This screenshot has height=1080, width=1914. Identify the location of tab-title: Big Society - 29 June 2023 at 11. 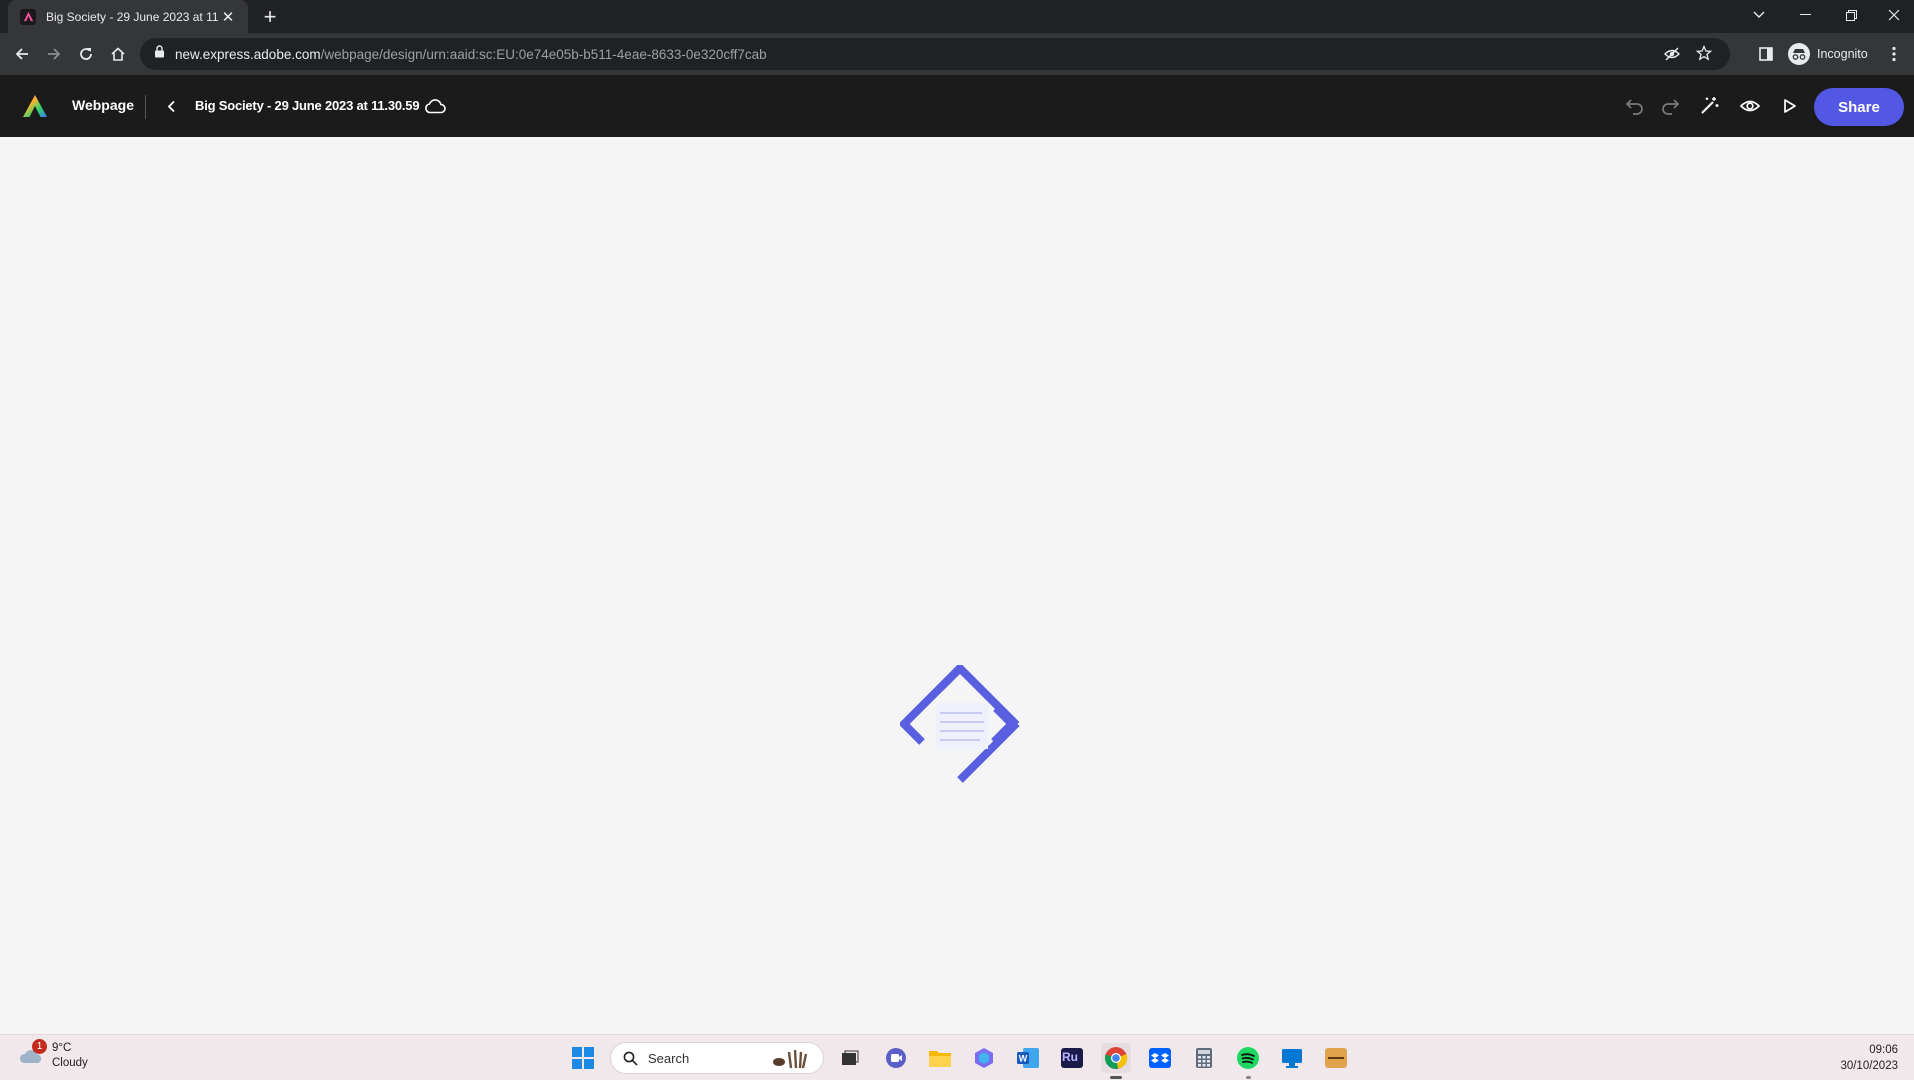
(132, 16).